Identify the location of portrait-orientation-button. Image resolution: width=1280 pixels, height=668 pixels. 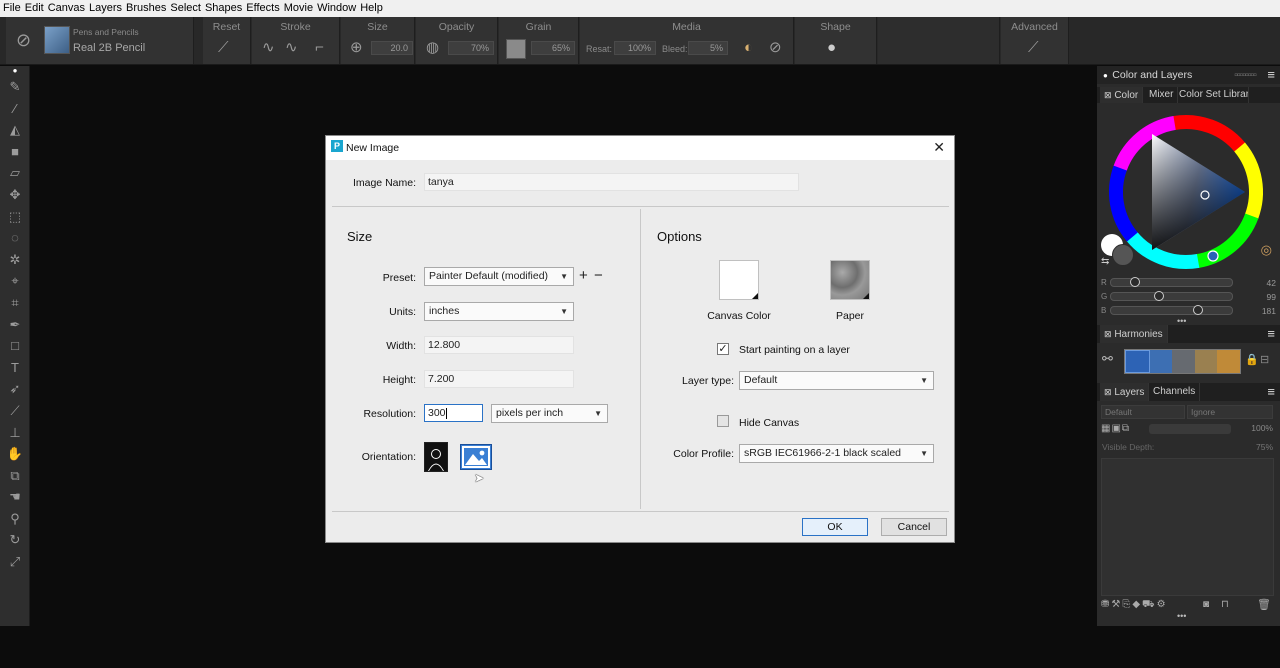
(436, 457).